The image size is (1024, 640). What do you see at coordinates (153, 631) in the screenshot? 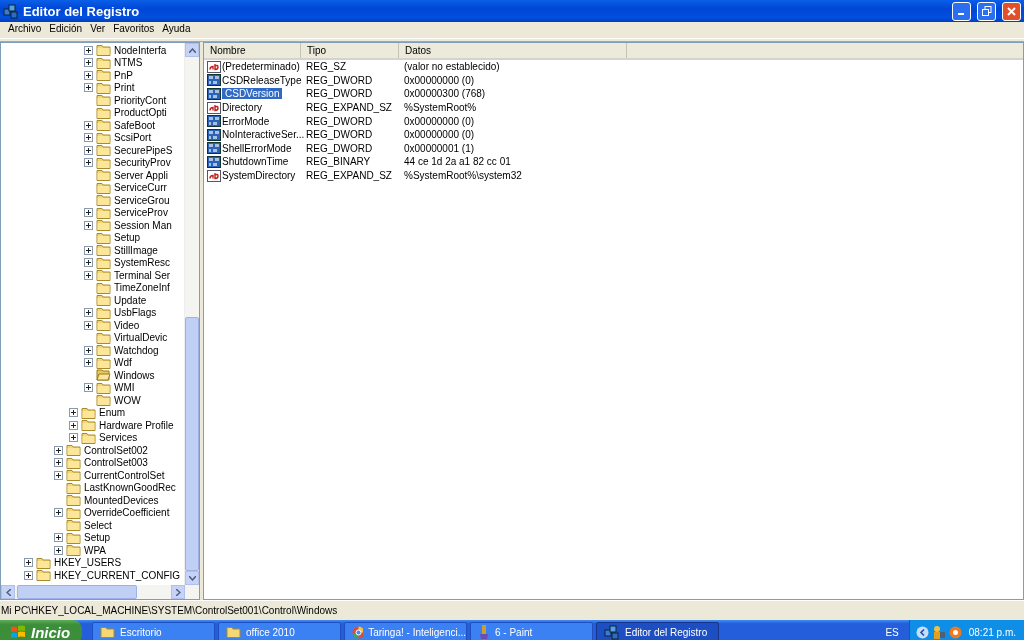
I see `taskbar-button: Escritorio` at bounding box center [153, 631].